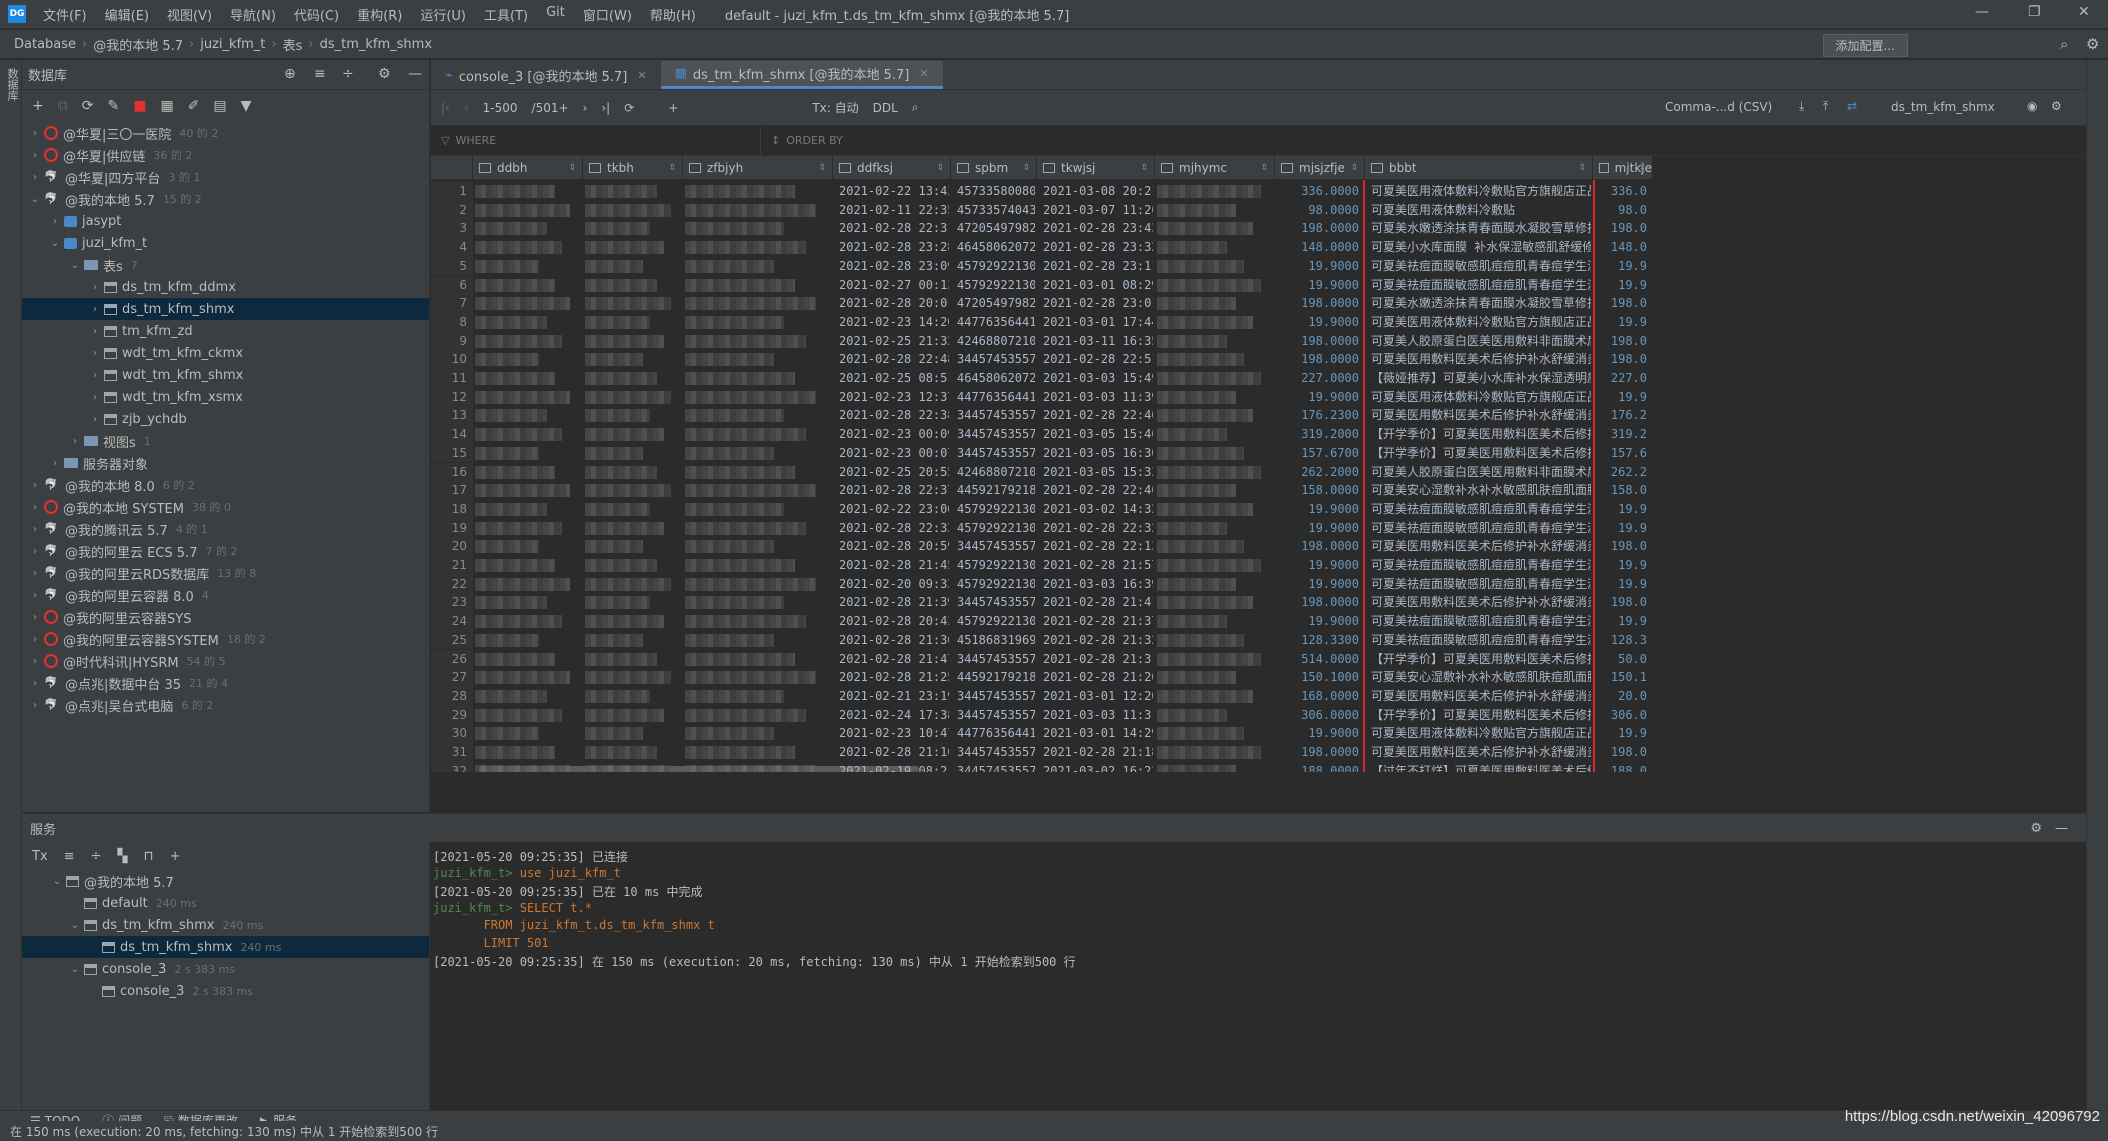 The height and width of the screenshot is (1141, 2108). What do you see at coordinates (225, 595) in the screenshot?
I see `tree-item: › 🐬 @我的阿里云容器 8.0 4` at bounding box center [225, 595].